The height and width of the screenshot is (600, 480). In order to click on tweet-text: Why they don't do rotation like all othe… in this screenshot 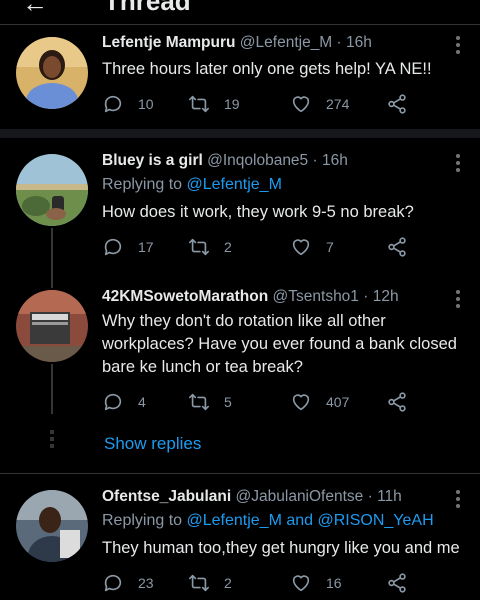, I will do `click(279, 344)`.